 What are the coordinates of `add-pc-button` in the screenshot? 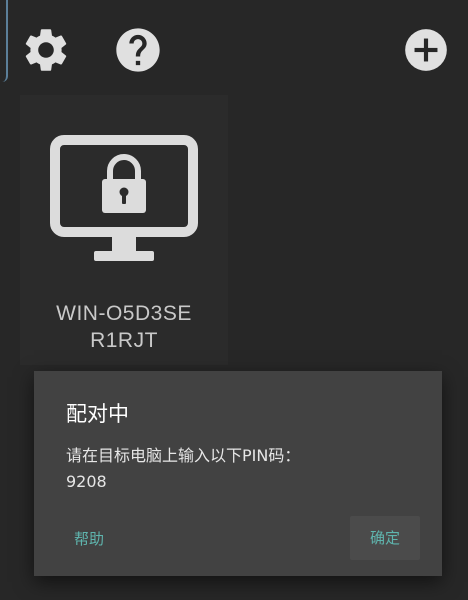 It's located at (426, 50).